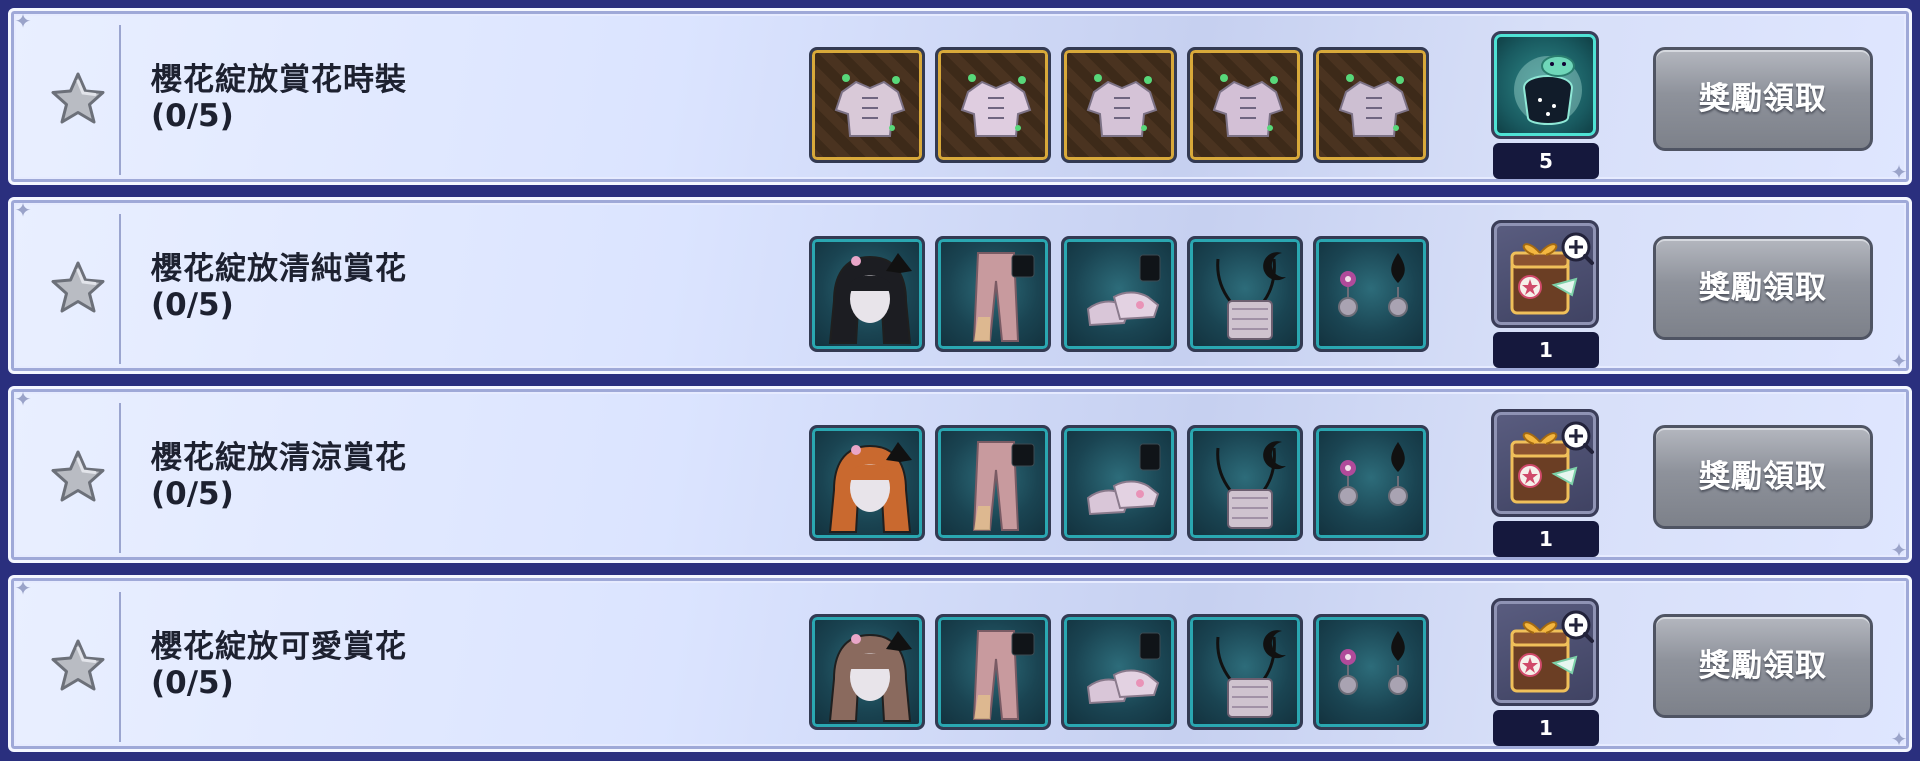 This screenshot has height=761, width=1920. What do you see at coordinates (867, 105) in the screenshot?
I see `top-outfit-1-icon` at bounding box center [867, 105].